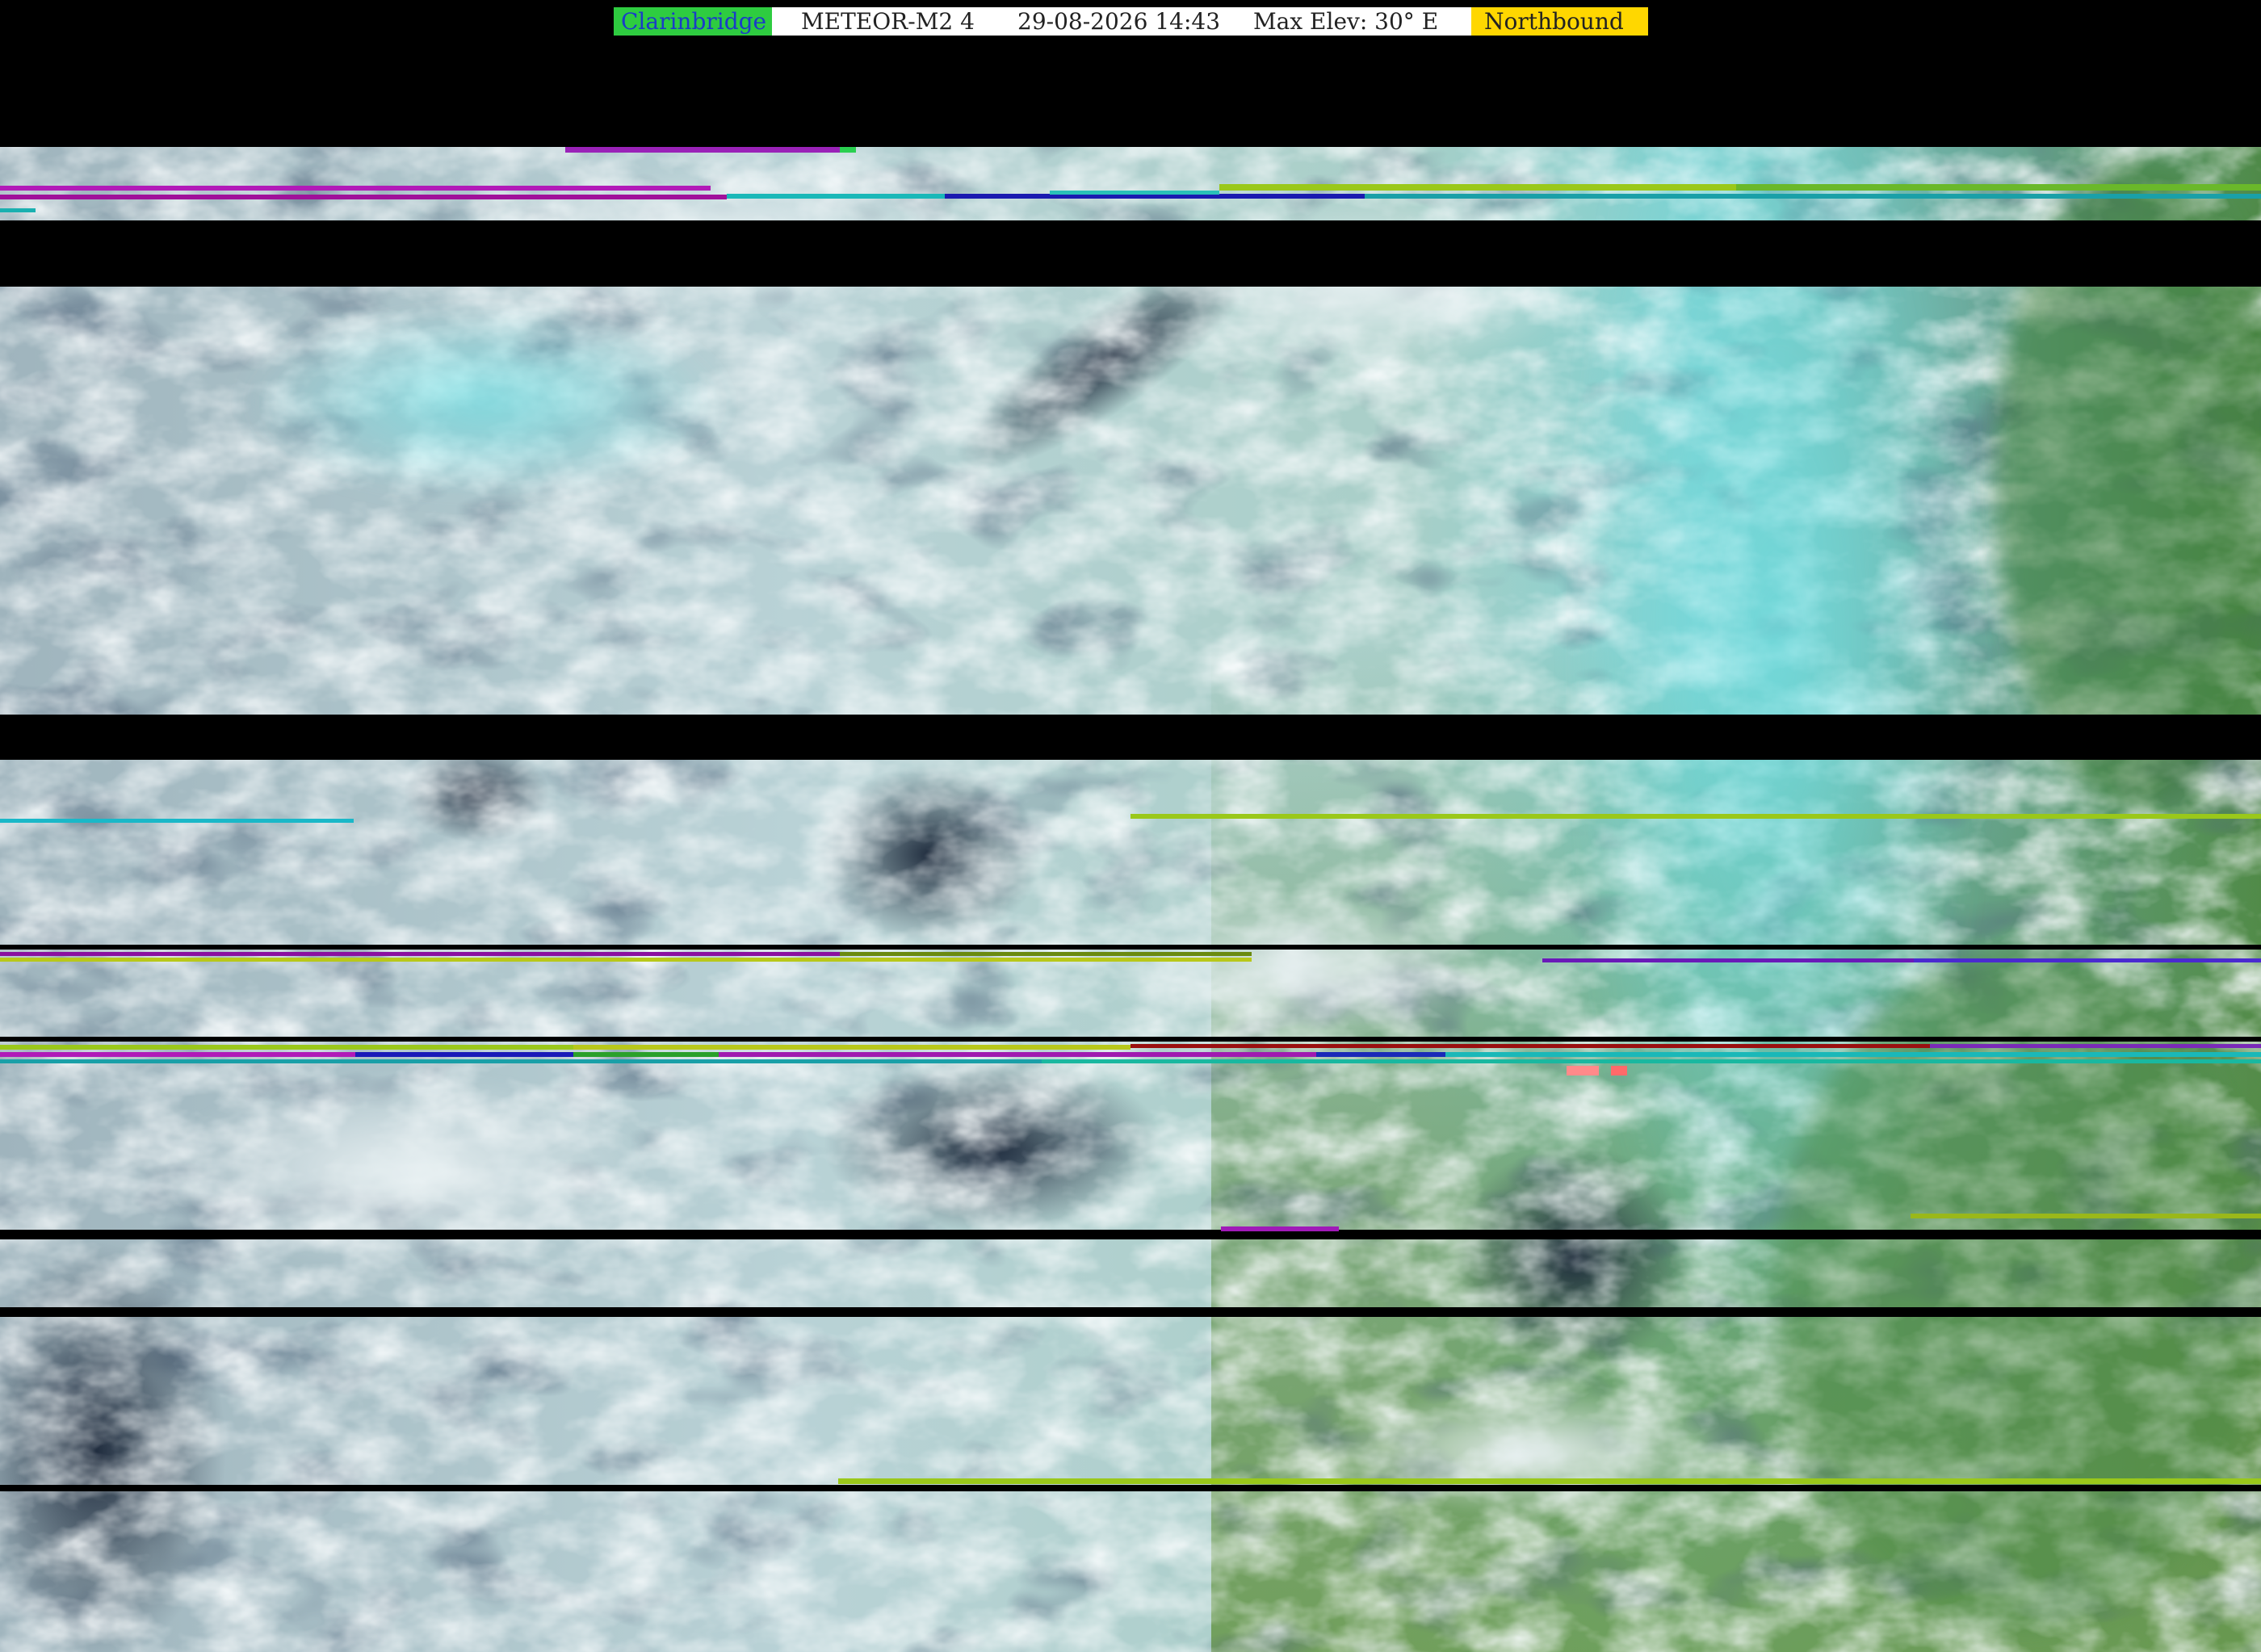  What do you see at coordinates (1119, 21) in the screenshot?
I see `pass-datetime: 29-08-2026 14:43` at bounding box center [1119, 21].